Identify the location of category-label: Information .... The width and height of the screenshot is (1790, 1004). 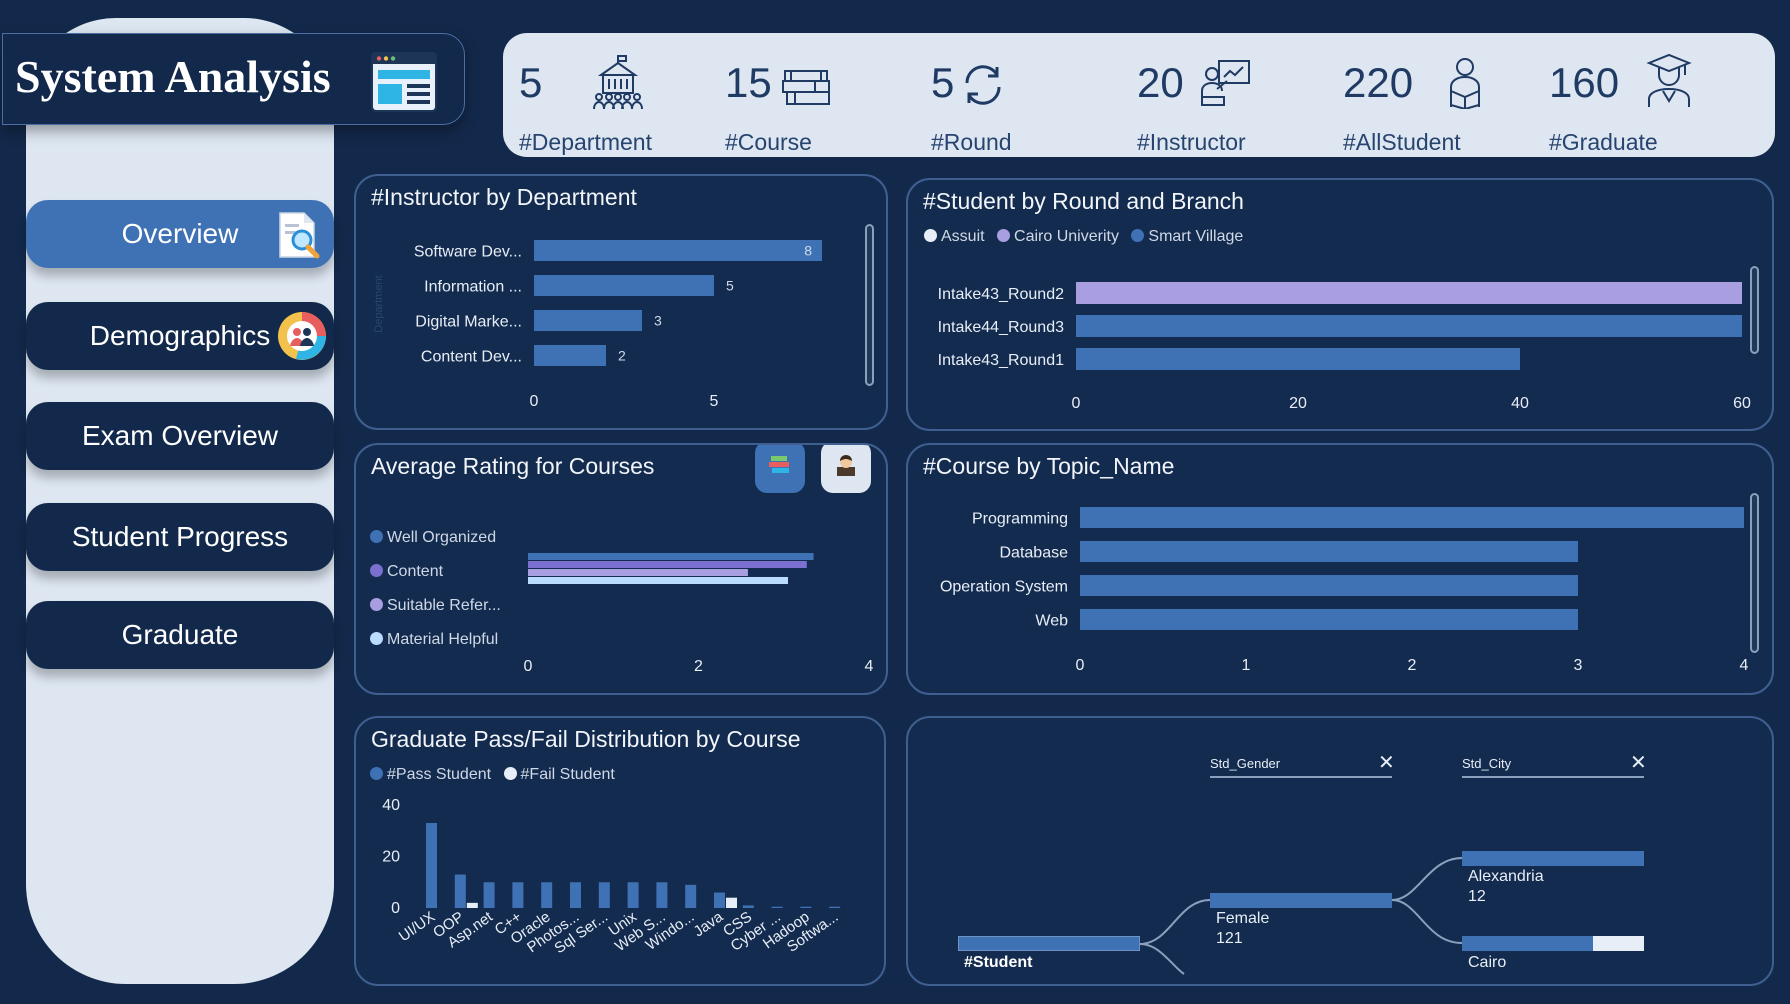
(473, 287).